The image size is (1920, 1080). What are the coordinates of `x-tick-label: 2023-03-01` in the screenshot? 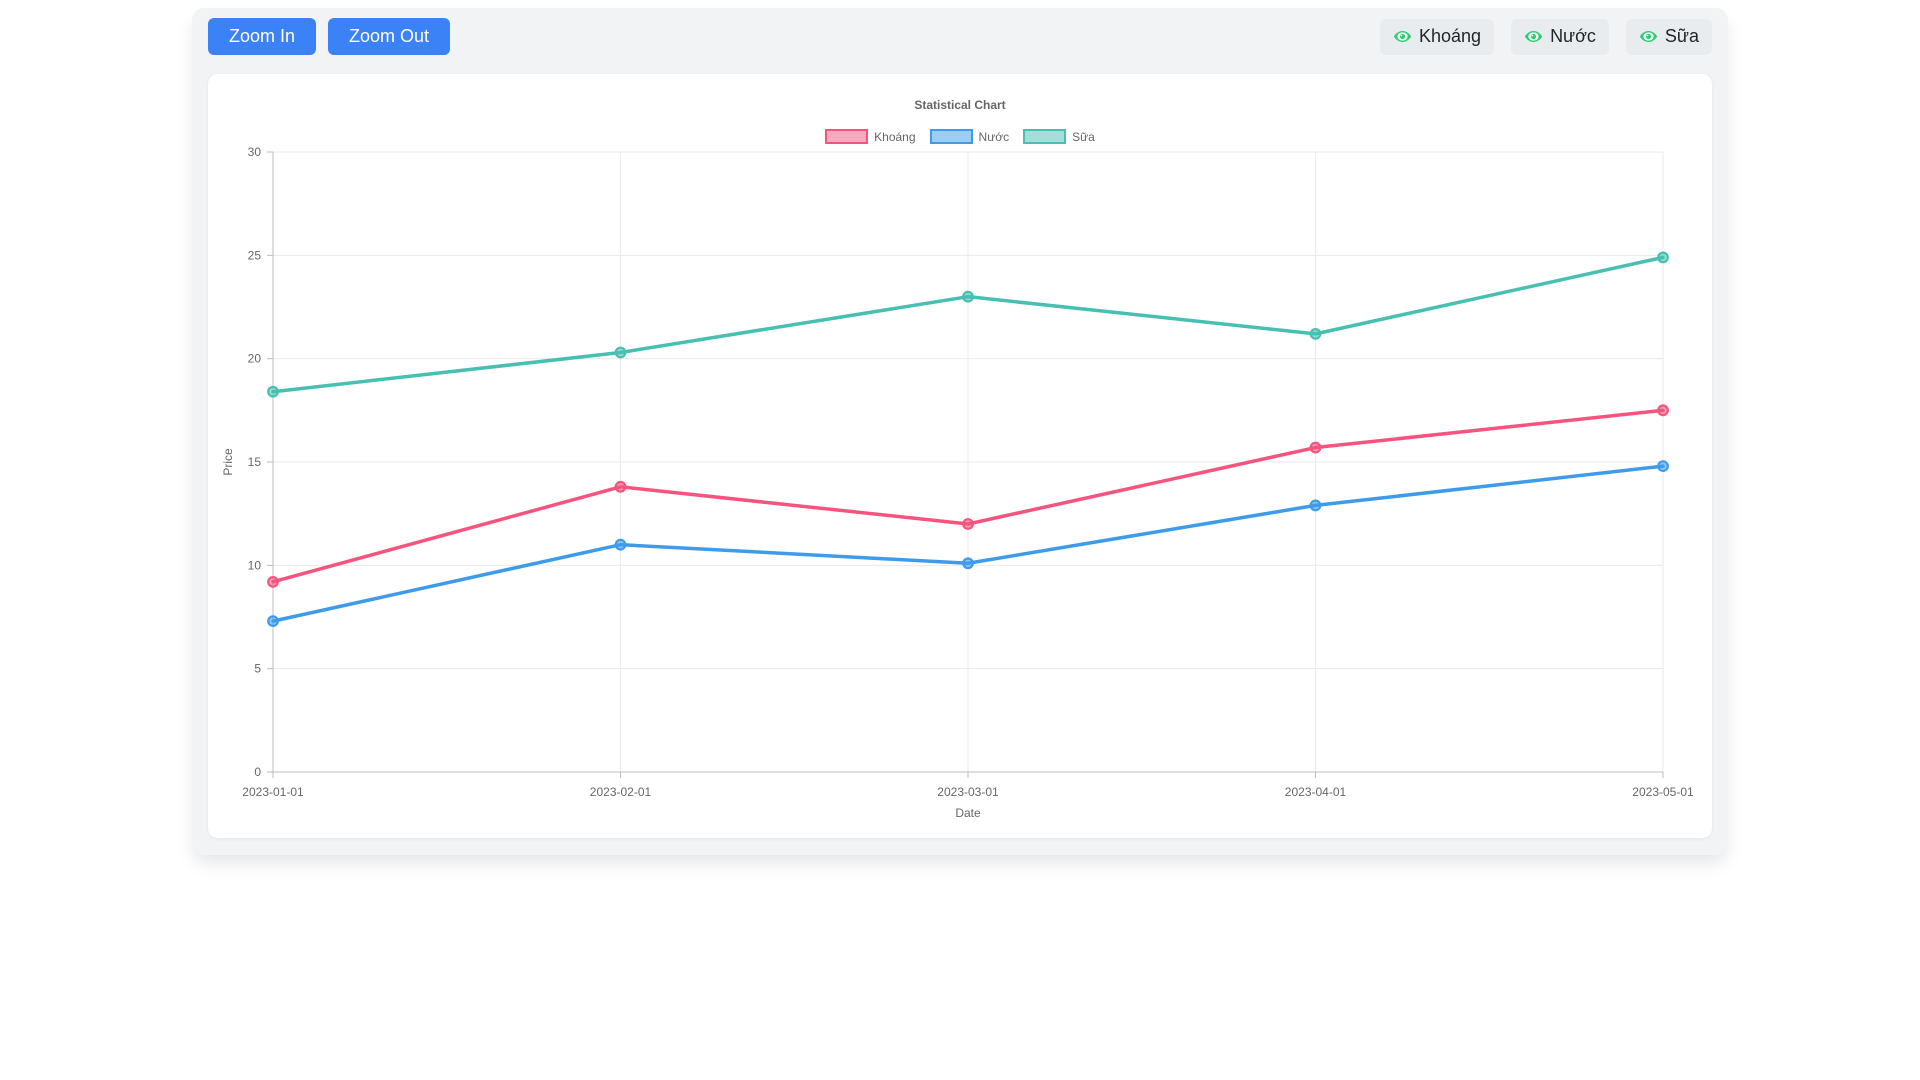 It's located at (968, 792).